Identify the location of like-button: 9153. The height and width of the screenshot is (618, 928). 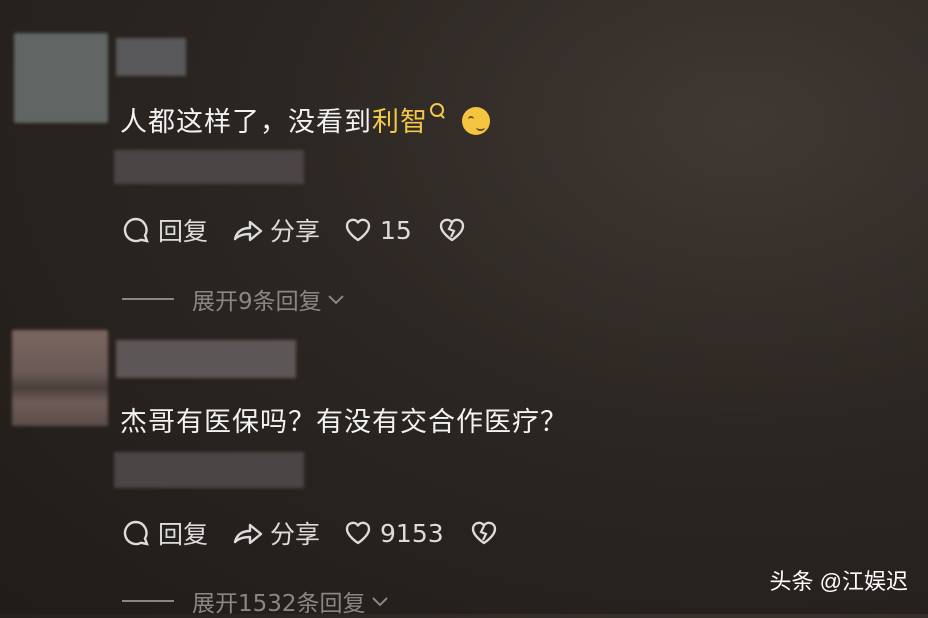
(394, 533).